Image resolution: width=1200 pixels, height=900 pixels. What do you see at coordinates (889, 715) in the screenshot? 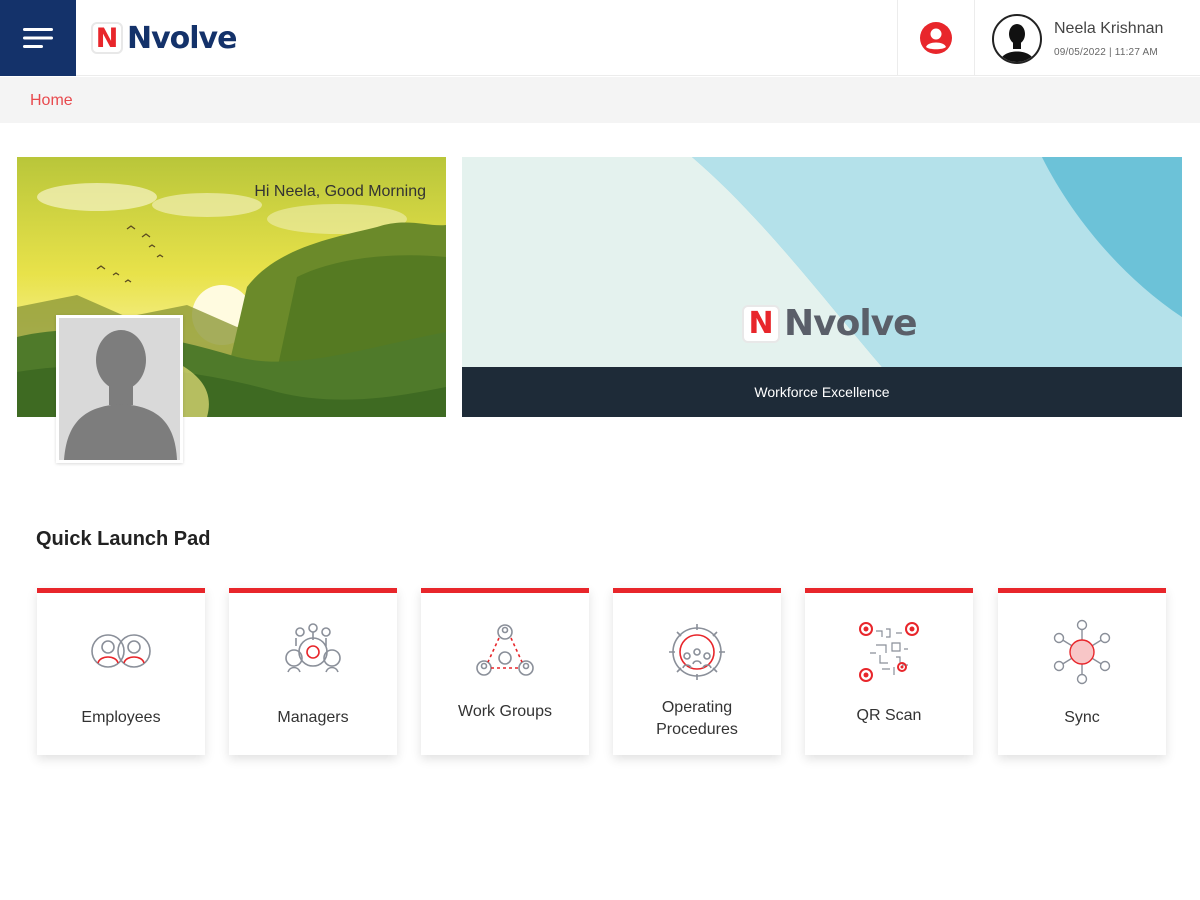
I see `tile-label: QR Scan` at bounding box center [889, 715].